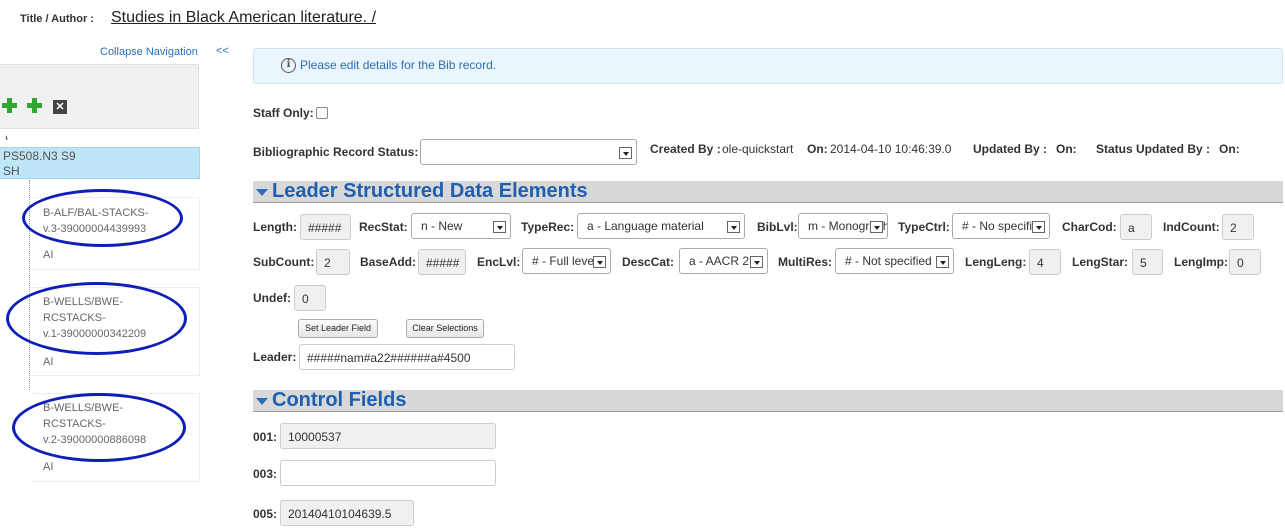 This screenshot has height=532, width=1285. I want to click on updated-on-label: On:, so click(1066, 149).